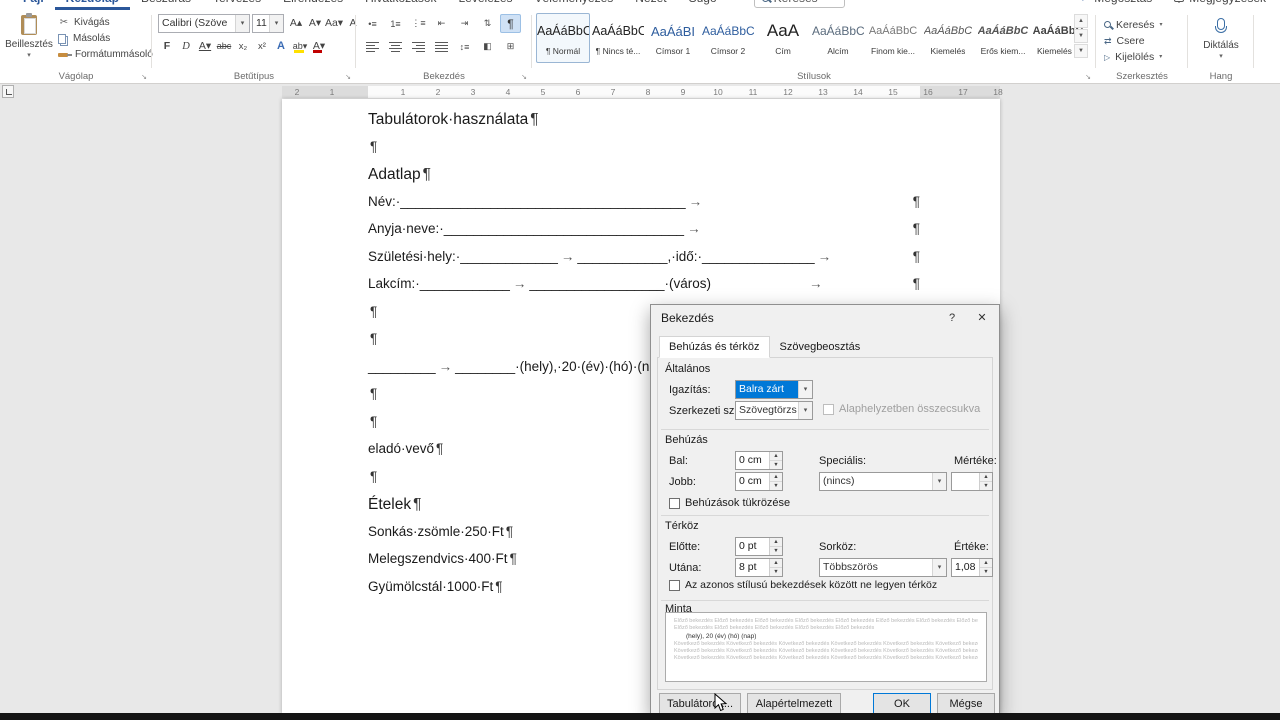 The image size is (1280, 720). What do you see at coordinates (313, 5) in the screenshot?
I see `tab-elrendezés: Elrendezés` at bounding box center [313, 5].